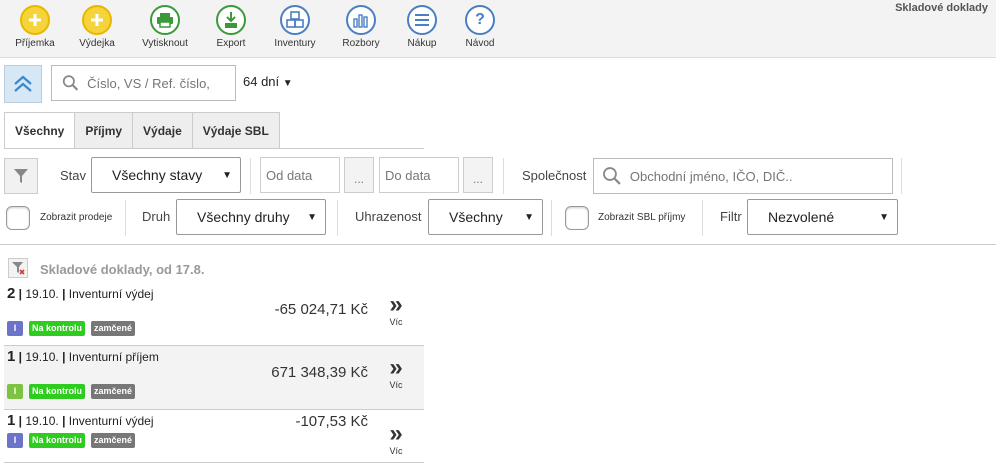  I want to click on export-icon, so click(231, 20).